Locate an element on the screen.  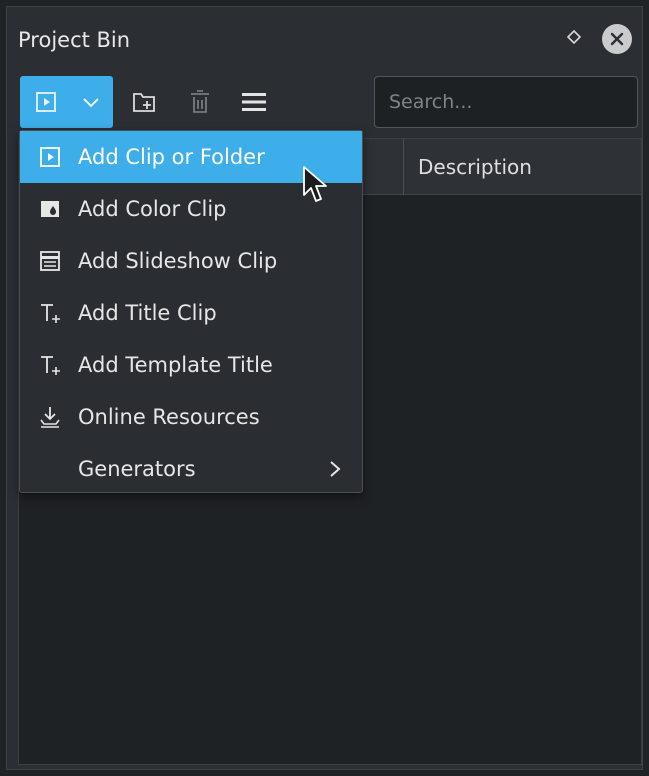
menu-item-label: Add Clip or Folder is located at coordinates (171, 157).